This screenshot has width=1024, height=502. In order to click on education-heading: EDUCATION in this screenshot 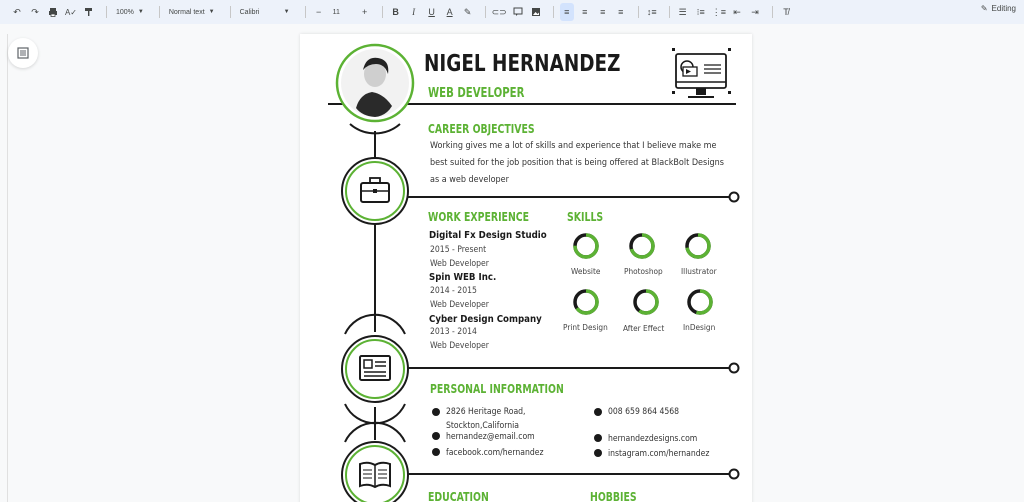, I will do `click(458, 496)`.